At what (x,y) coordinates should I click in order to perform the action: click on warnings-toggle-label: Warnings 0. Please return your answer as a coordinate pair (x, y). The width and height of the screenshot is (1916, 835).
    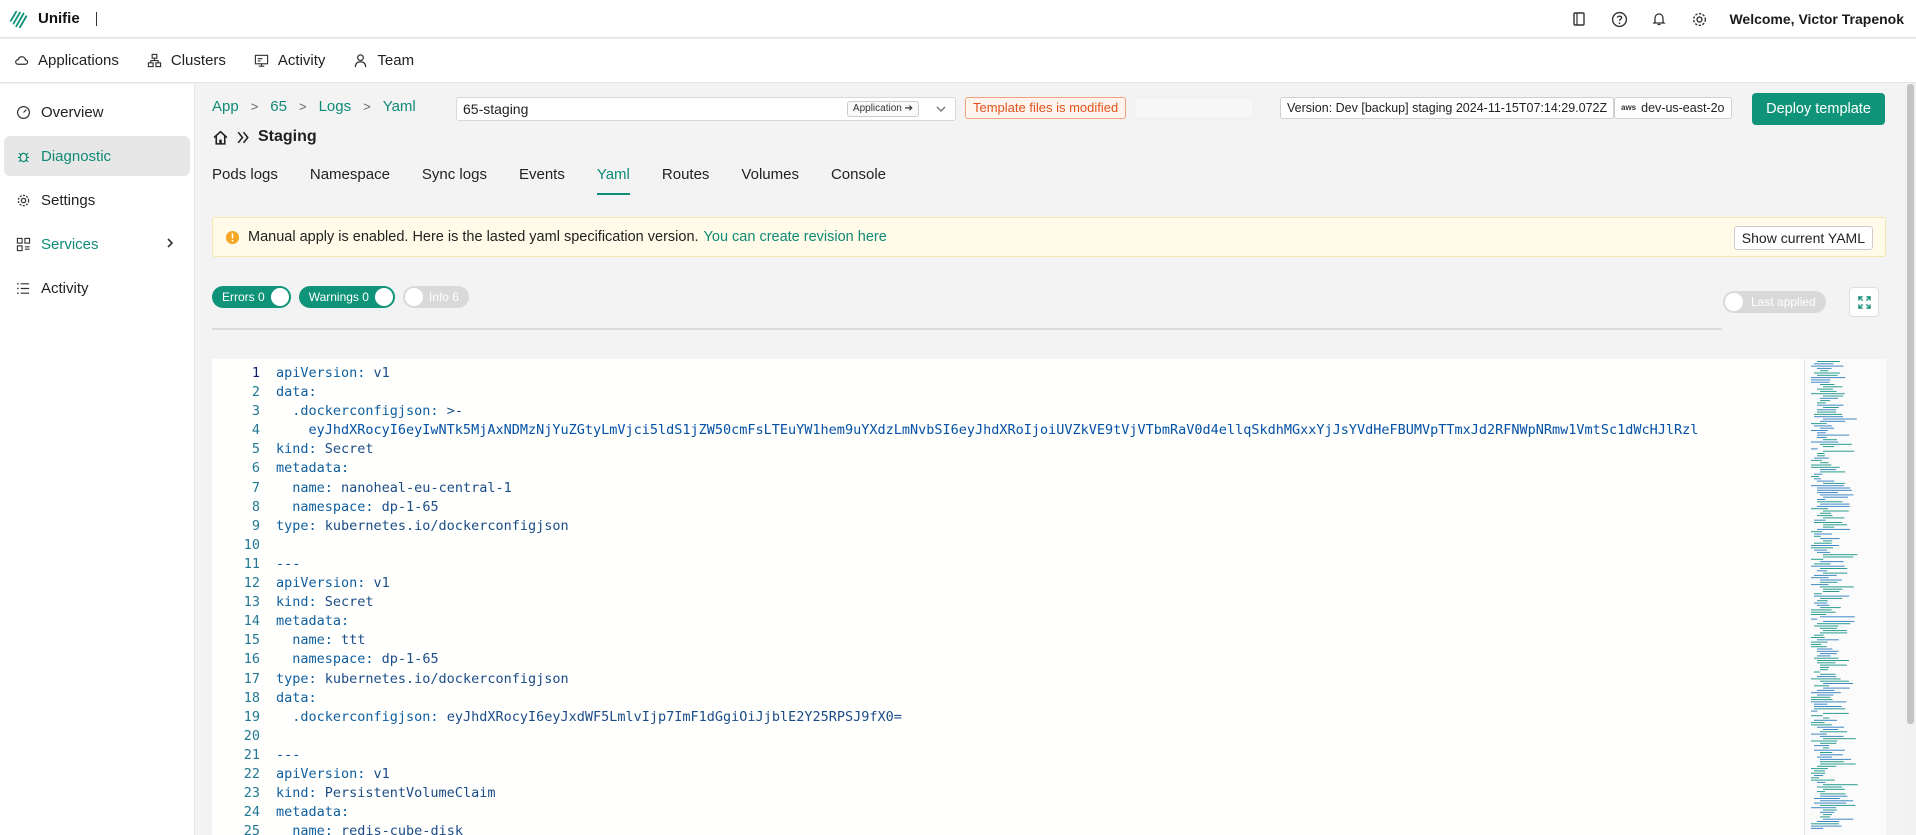
    Looking at the image, I should click on (338, 297).